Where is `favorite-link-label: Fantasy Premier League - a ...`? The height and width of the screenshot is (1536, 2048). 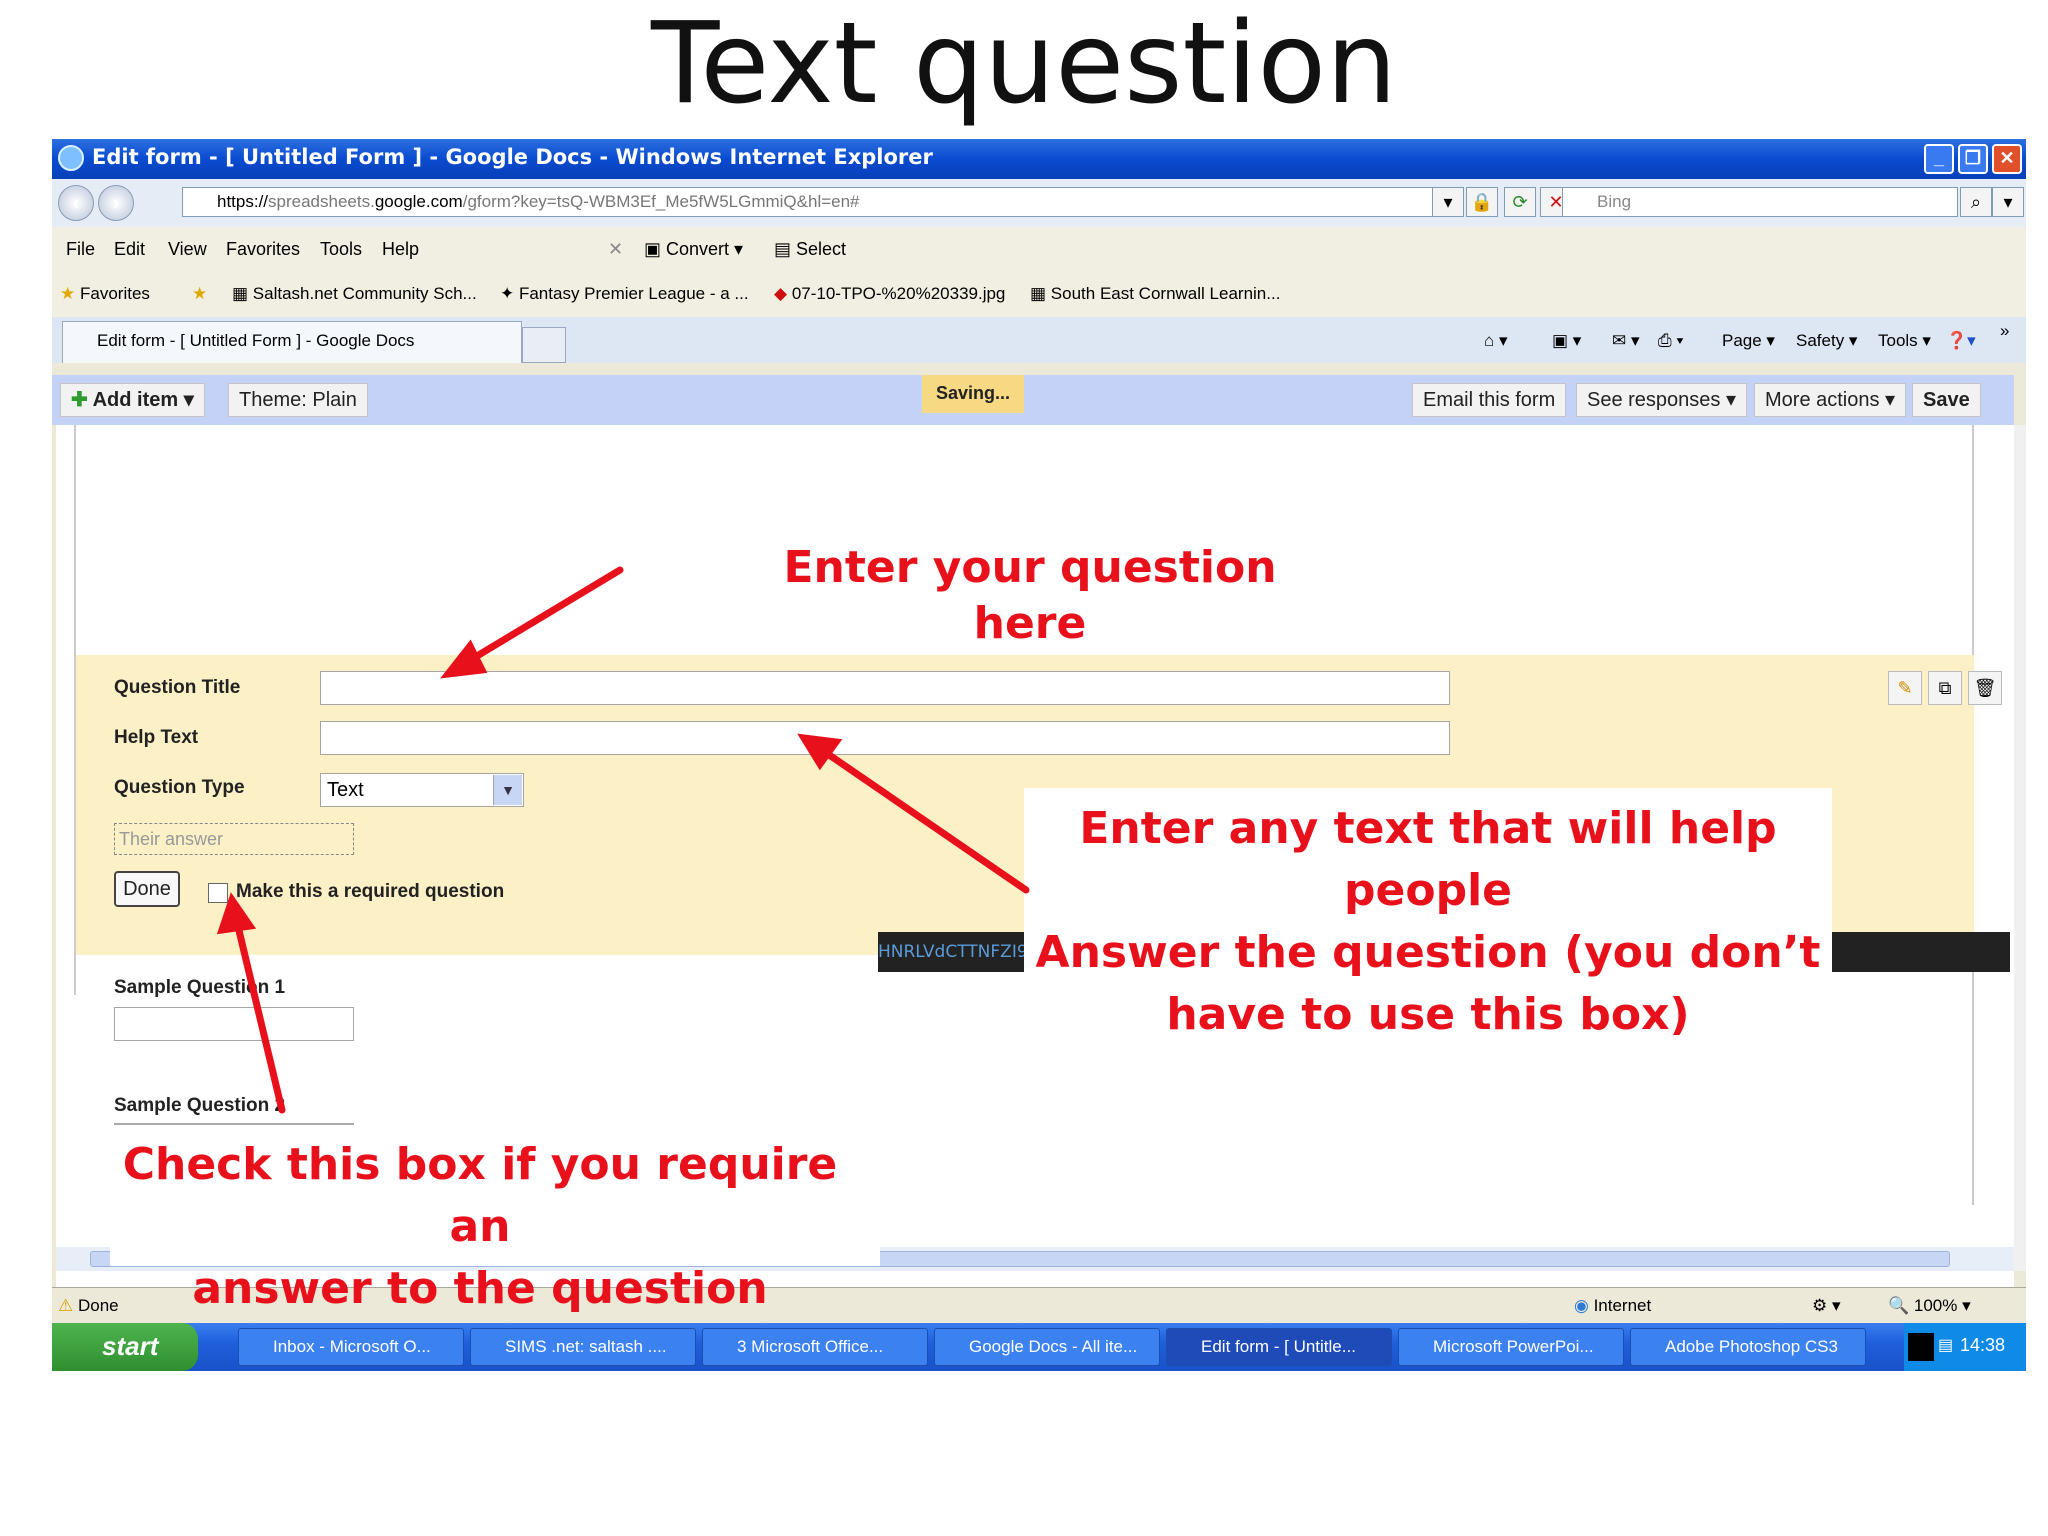 favorite-link-label: Fantasy Premier League - a ... is located at coordinates (633, 293).